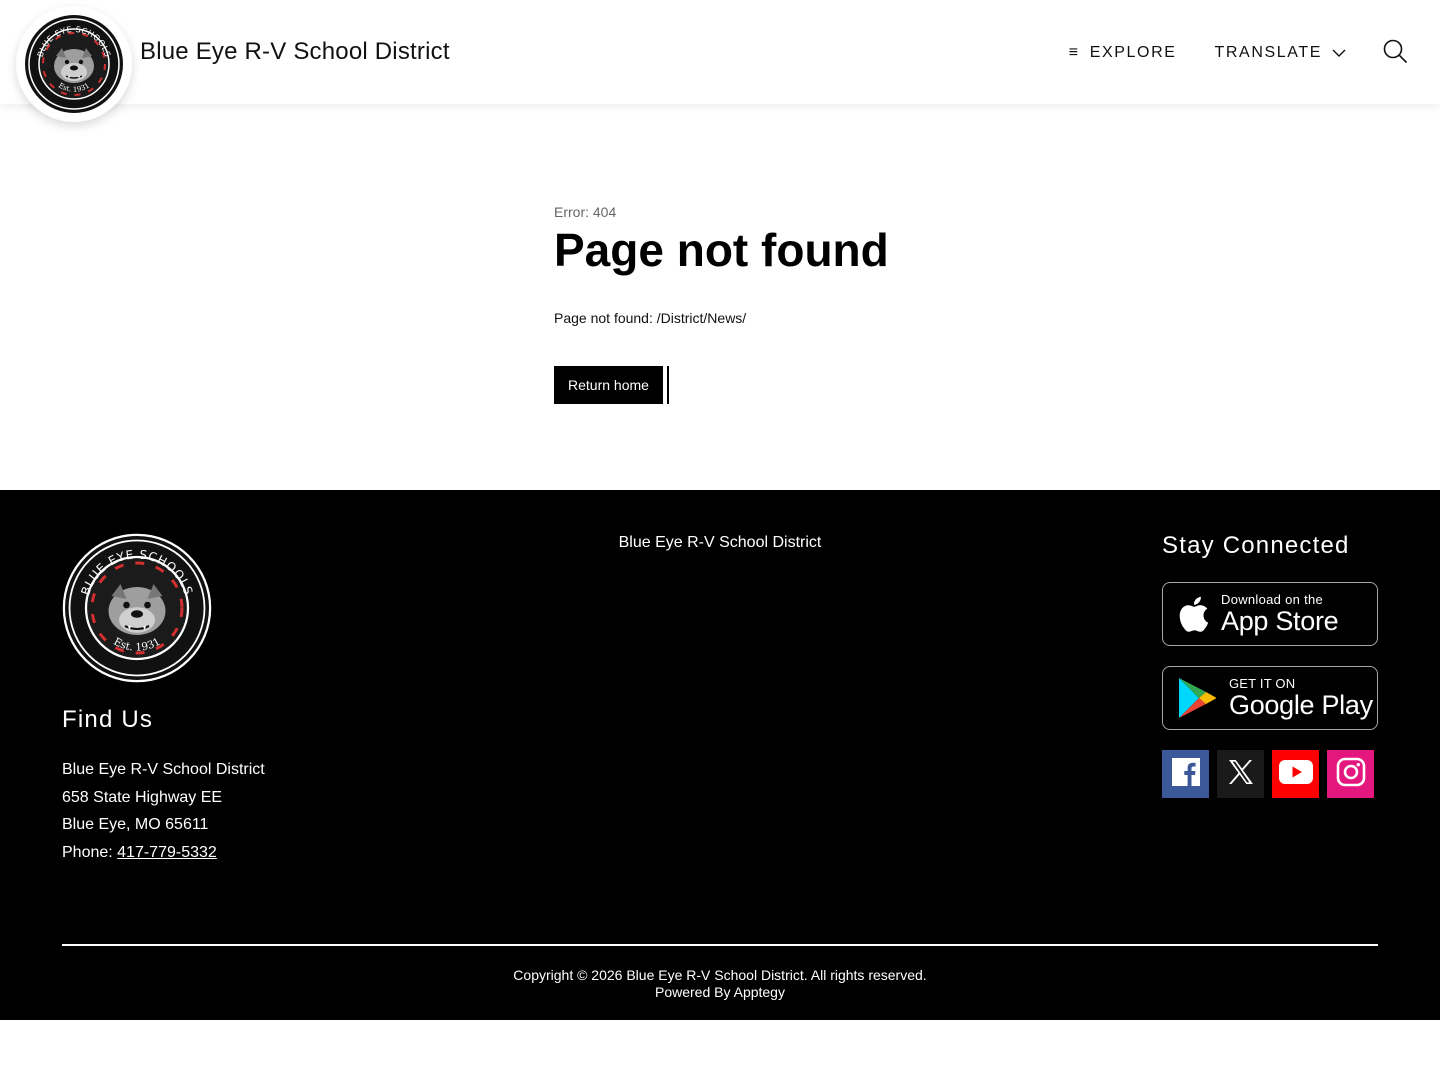  I want to click on translate-label: TRANSLATE, so click(1268, 52).